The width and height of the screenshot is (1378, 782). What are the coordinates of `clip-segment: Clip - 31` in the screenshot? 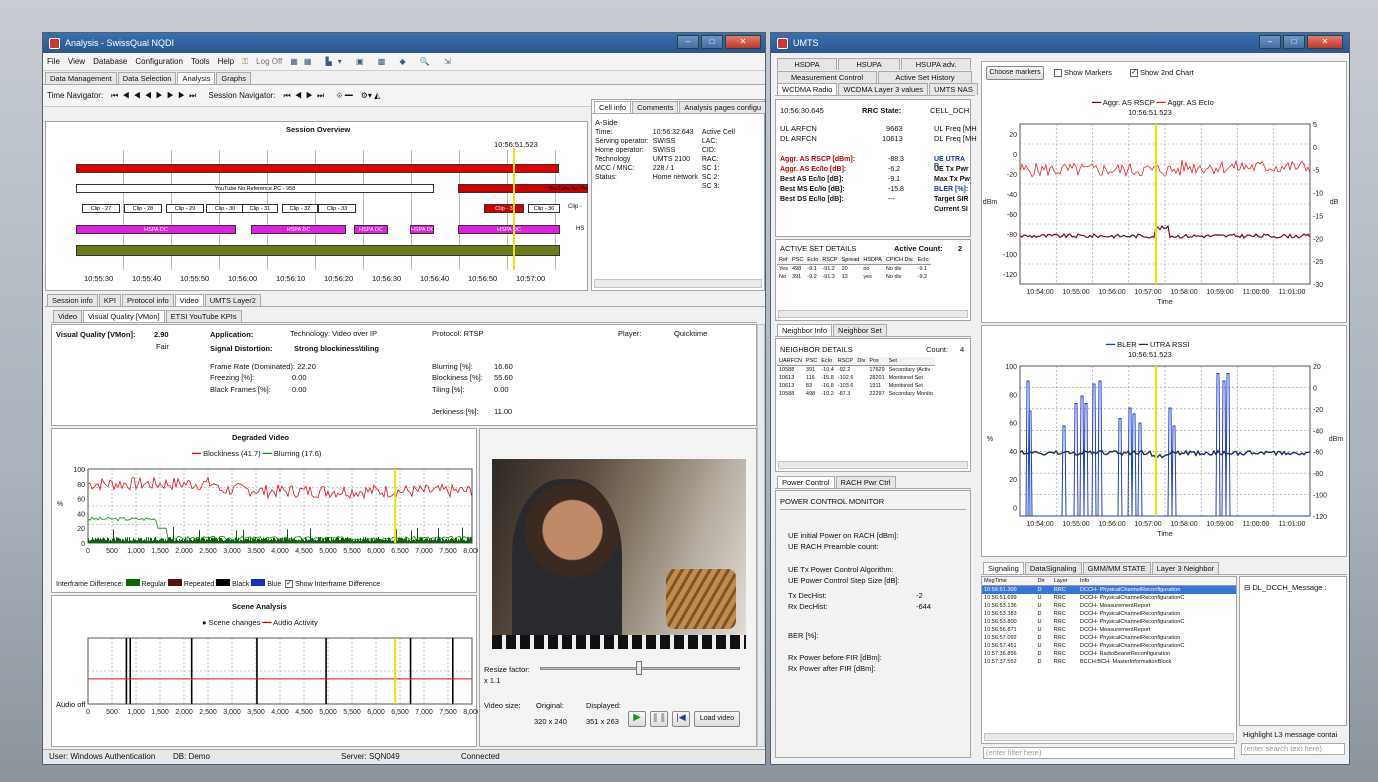 It's located at (260, 208).